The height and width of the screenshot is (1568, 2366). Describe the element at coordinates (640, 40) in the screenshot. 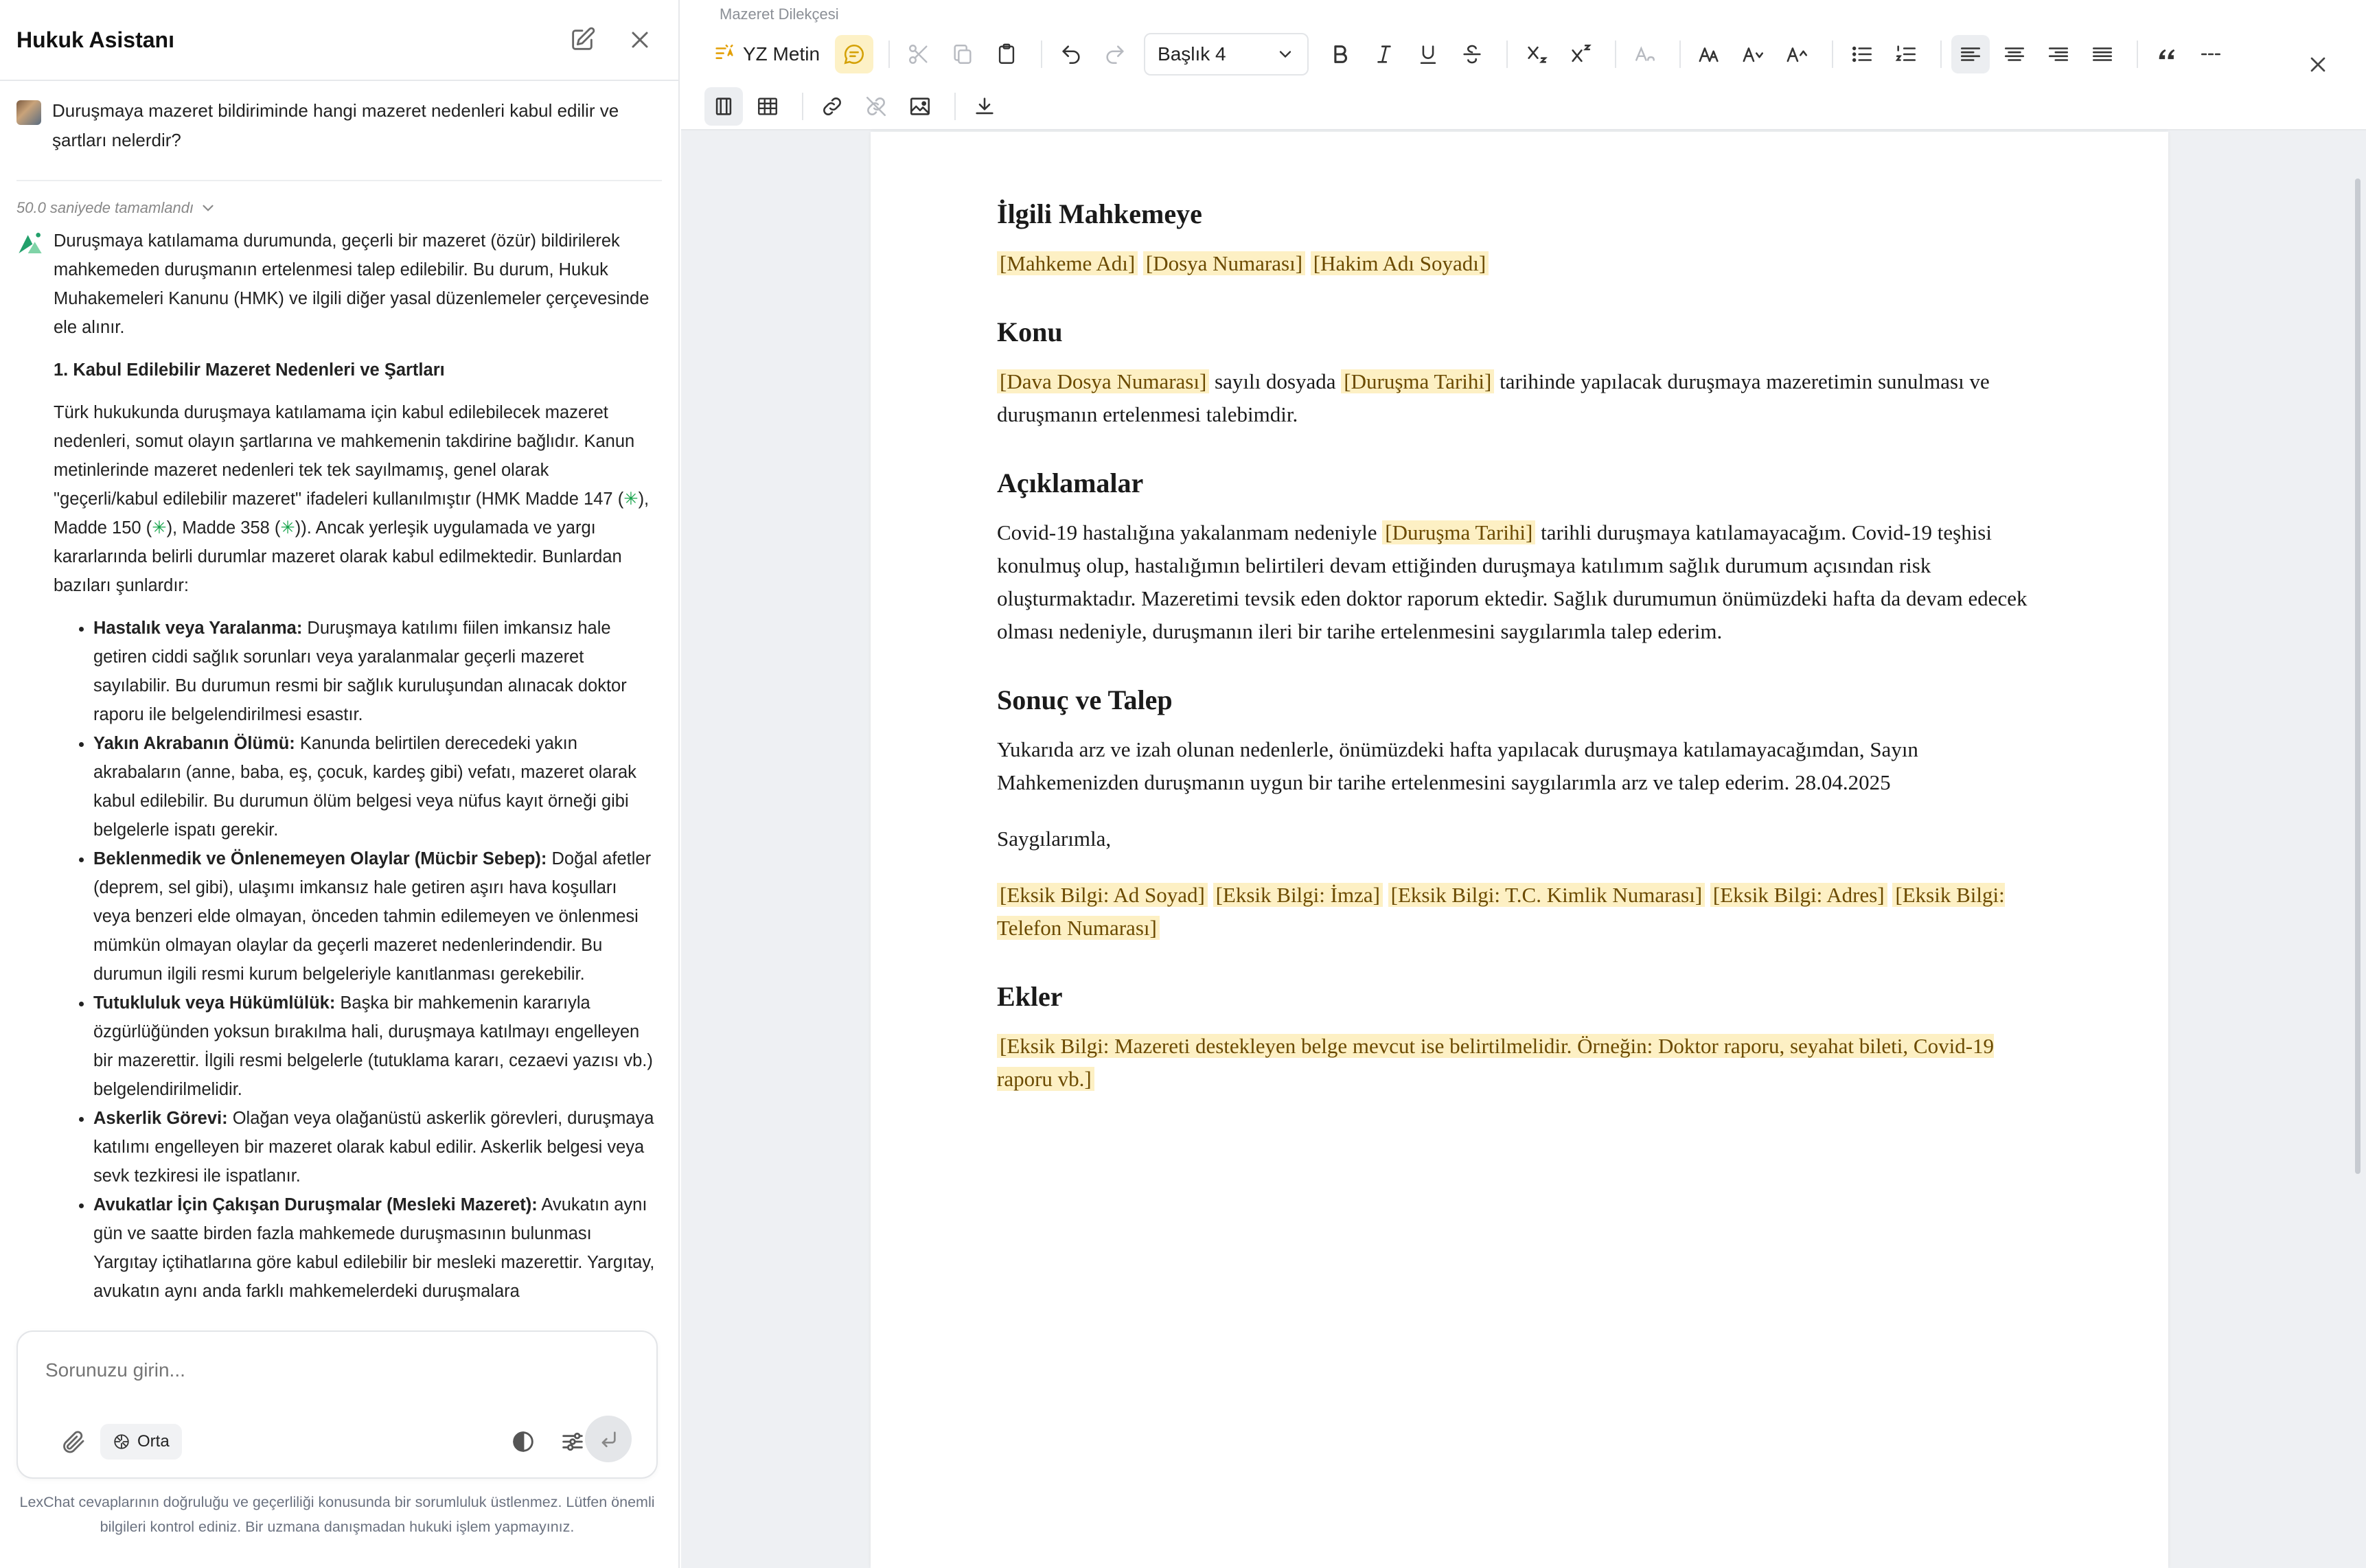

I see `close-chat-button` at that location.